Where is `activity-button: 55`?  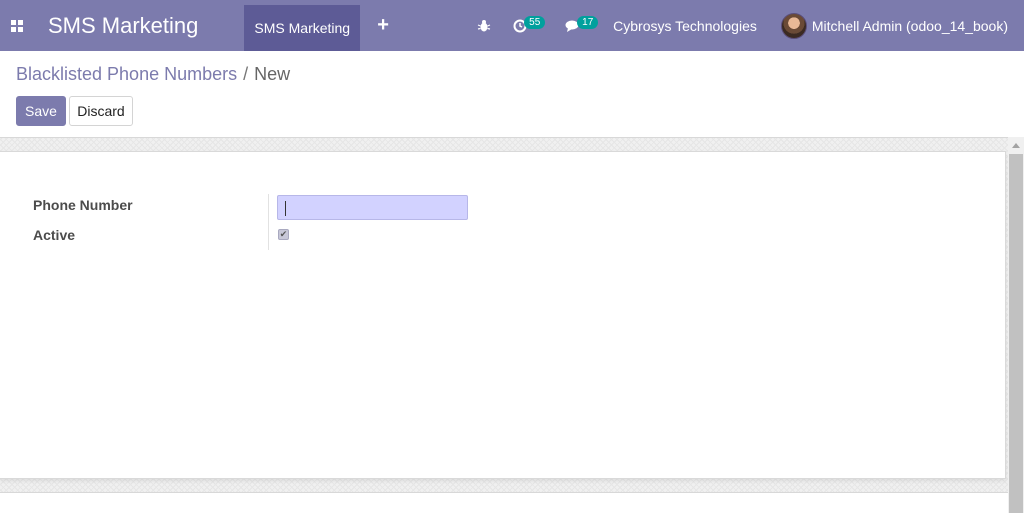 activity-button: 55 is located at coordinates (529, 25).